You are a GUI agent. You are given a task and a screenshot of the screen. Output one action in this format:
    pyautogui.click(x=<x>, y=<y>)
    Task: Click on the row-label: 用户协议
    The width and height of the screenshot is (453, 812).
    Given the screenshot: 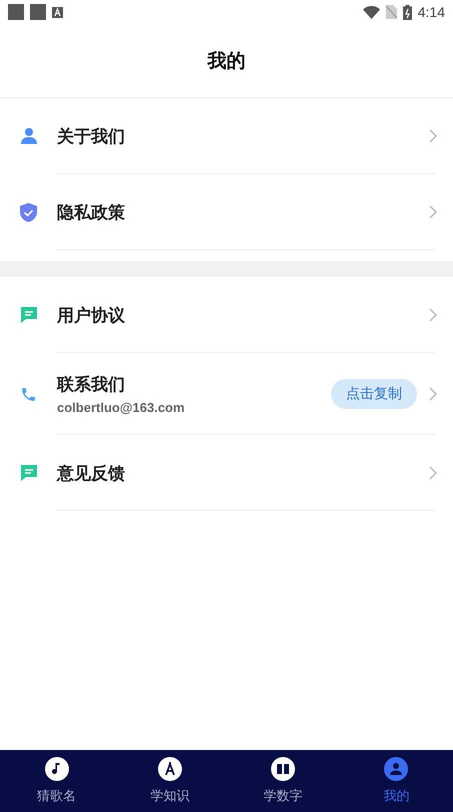 What is the action you would take?
    pyautogui.click(x=91, y=315)
    